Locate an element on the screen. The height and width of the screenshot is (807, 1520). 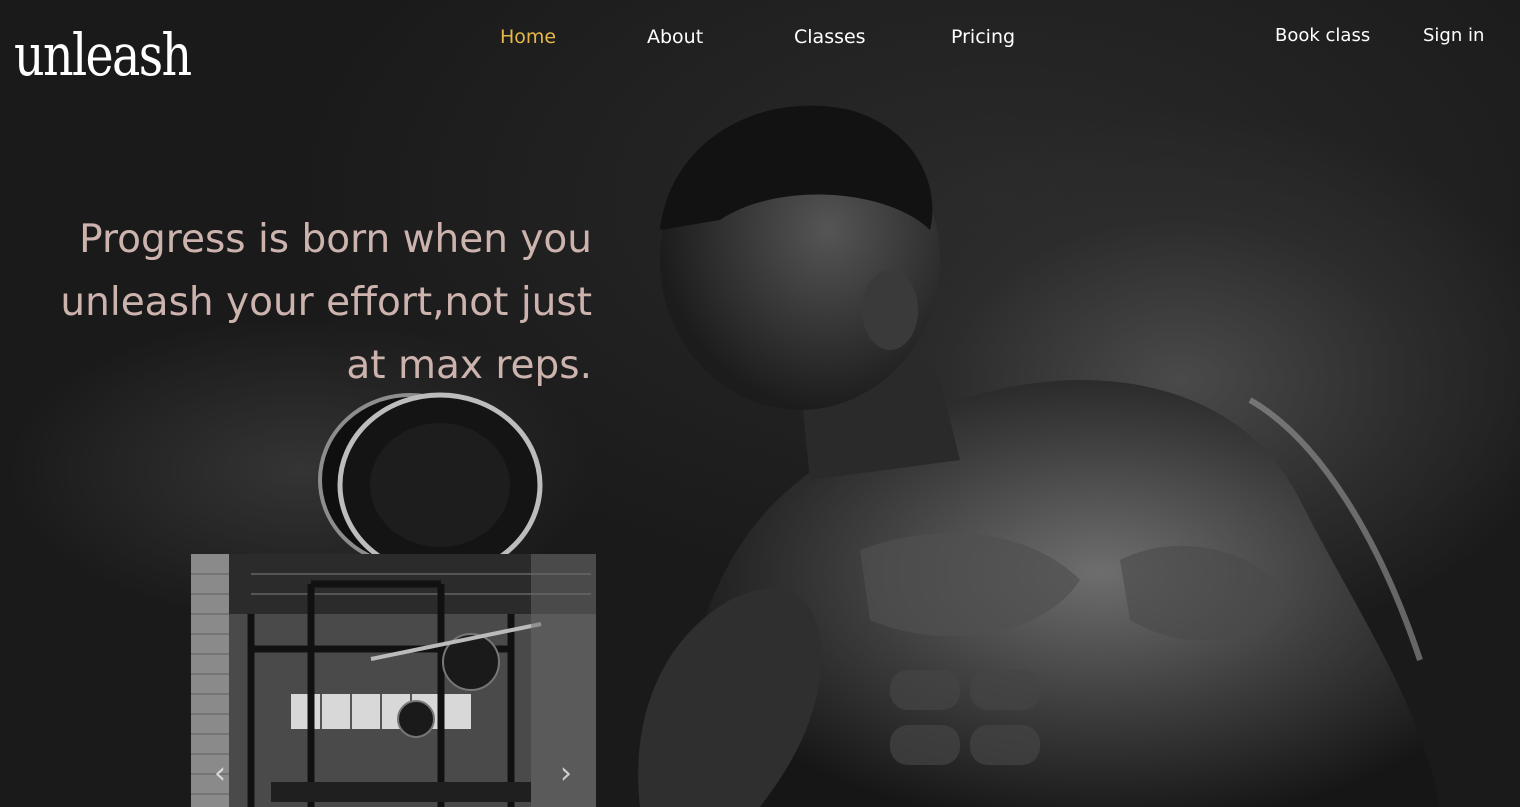
chevron-right-icon: › is located at coordinates (566, 774).